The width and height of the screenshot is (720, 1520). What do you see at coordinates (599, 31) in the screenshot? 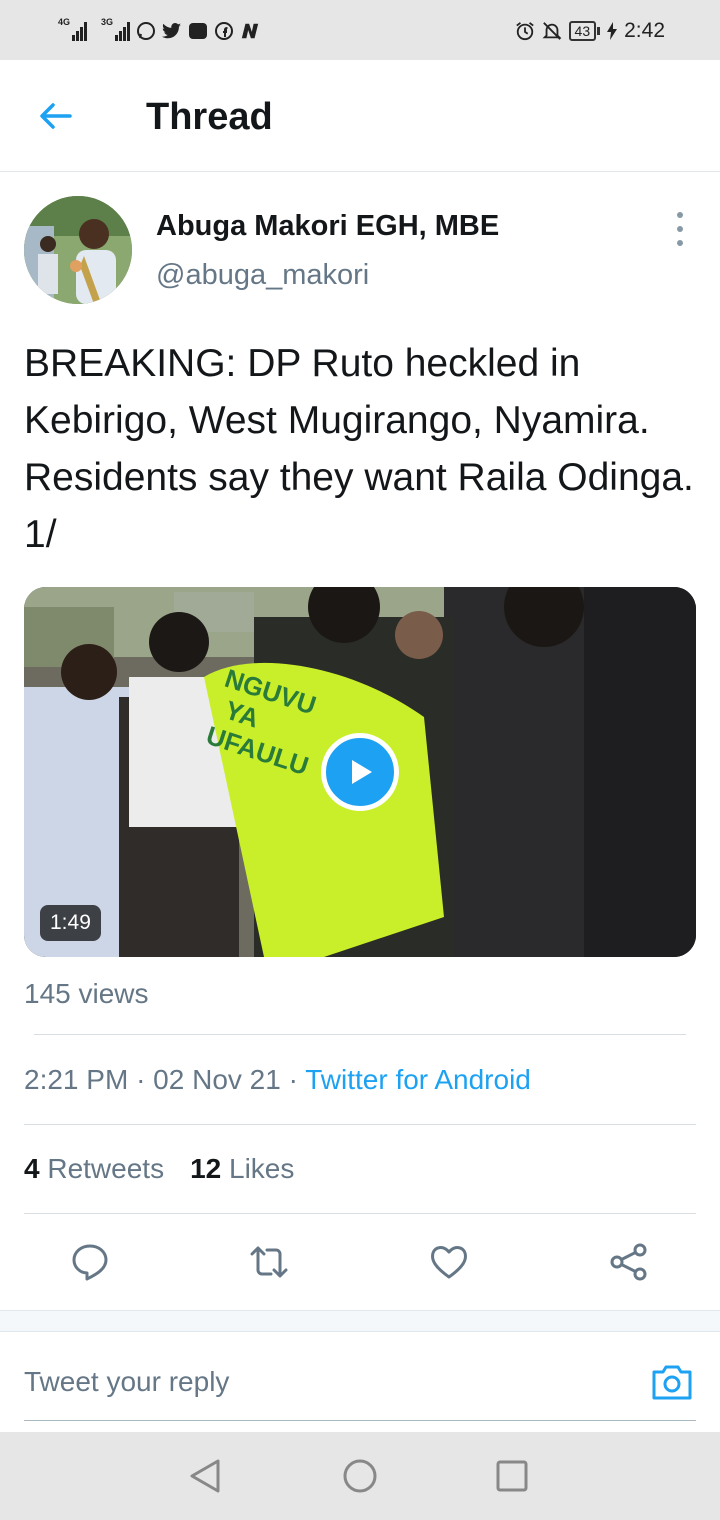
I see `battery-tip` at bounding box center [599, 31].